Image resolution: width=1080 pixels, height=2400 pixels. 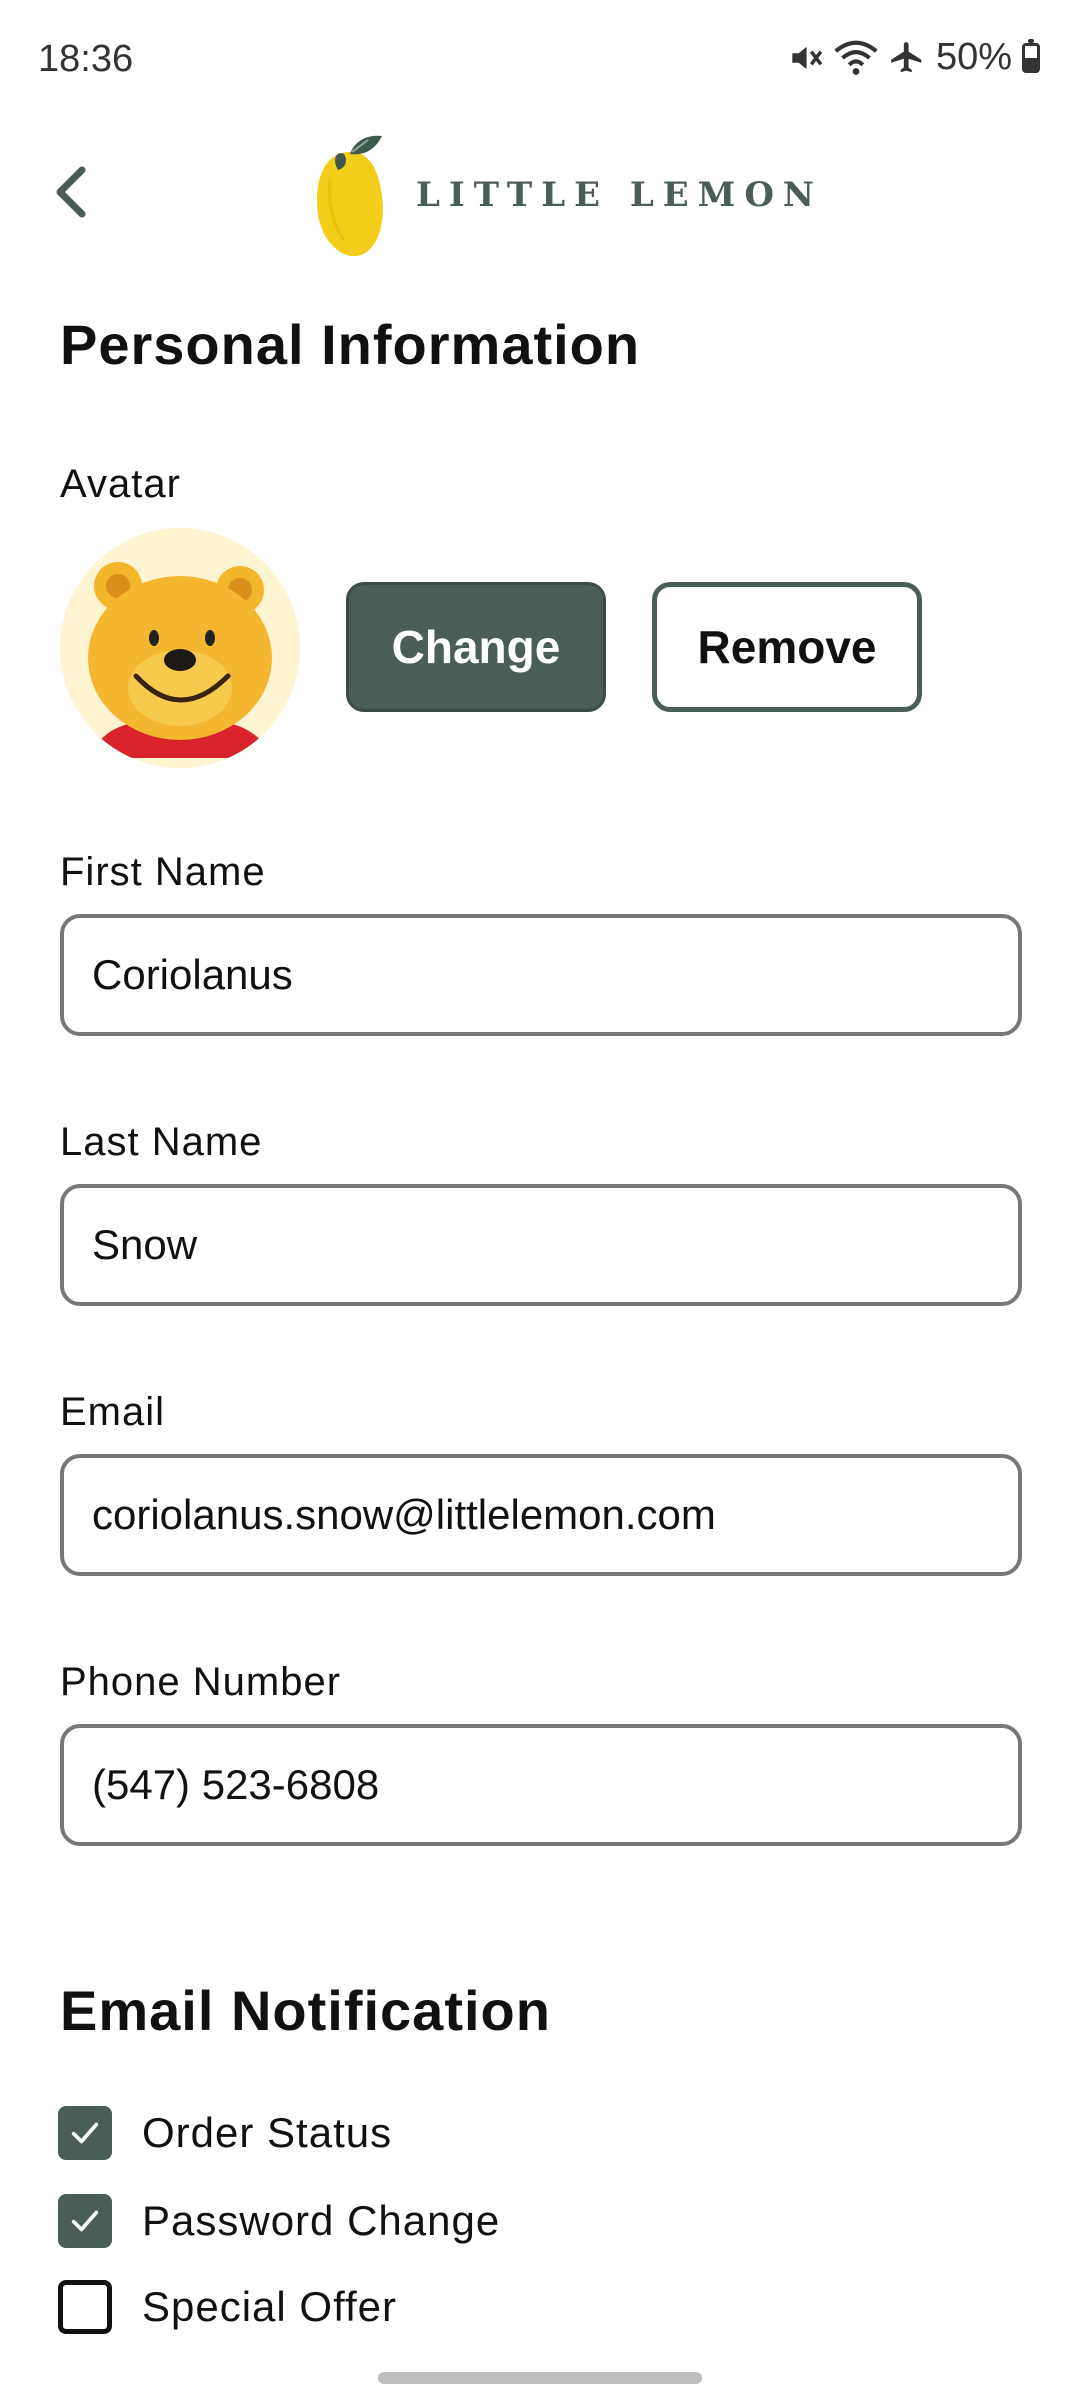 I want to click on mute-icon, so click(x=807, y=57).